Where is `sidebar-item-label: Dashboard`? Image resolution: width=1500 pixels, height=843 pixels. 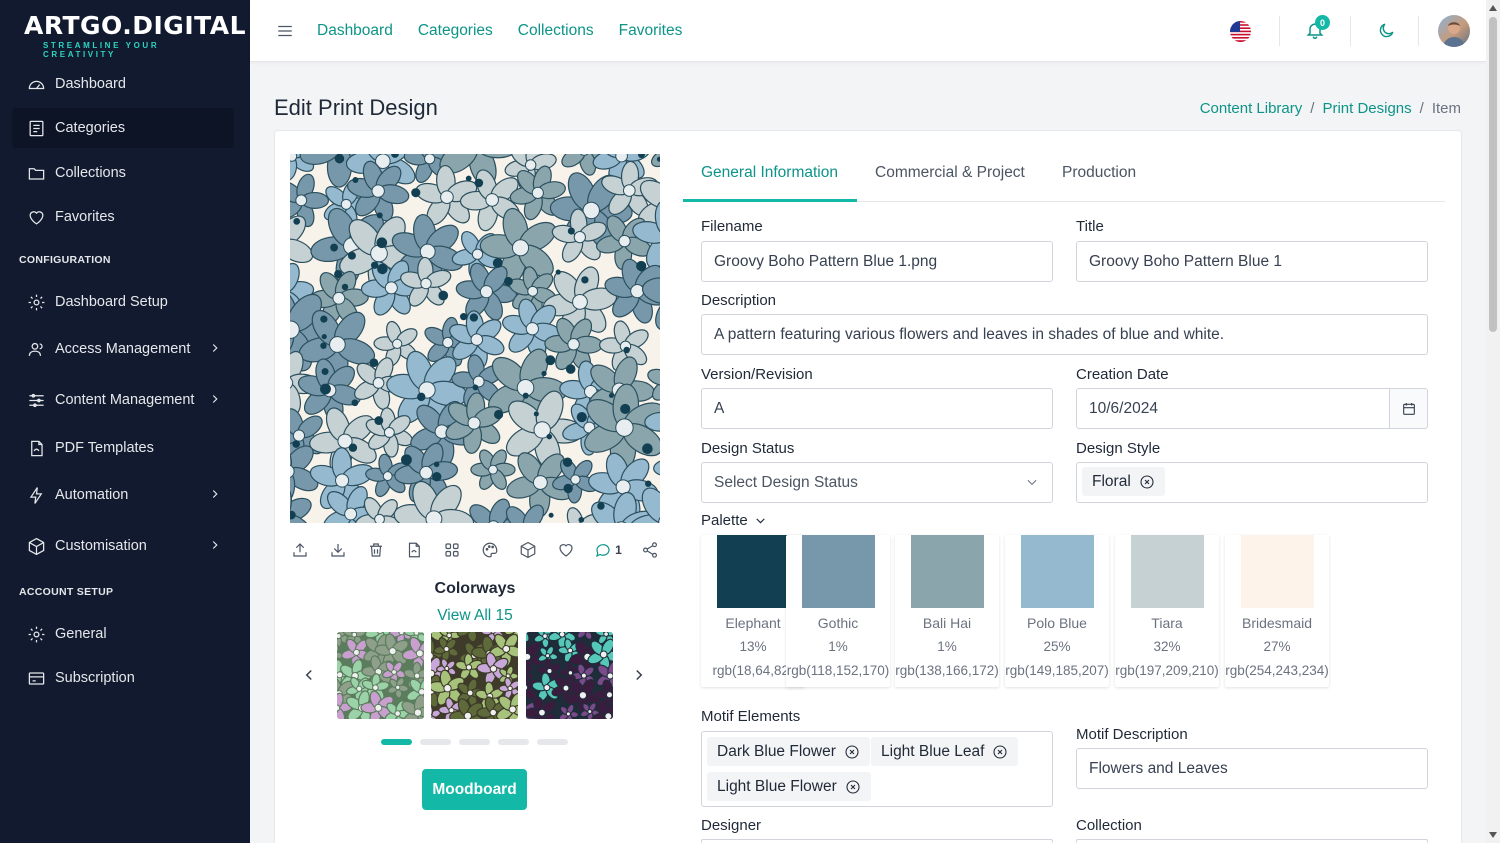
sidebar-item-label: Dashboard is located at coordinates (90, 84).